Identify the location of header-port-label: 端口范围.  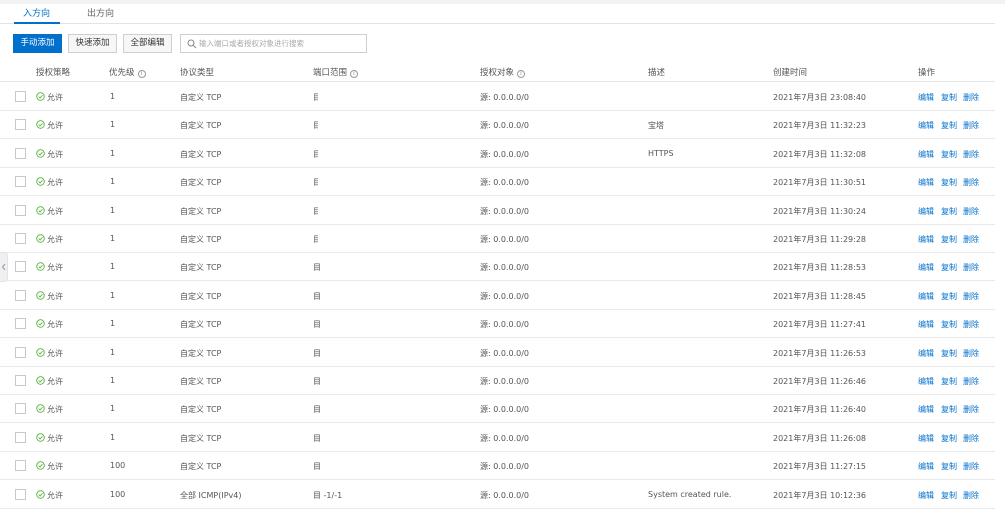
(330, 73).